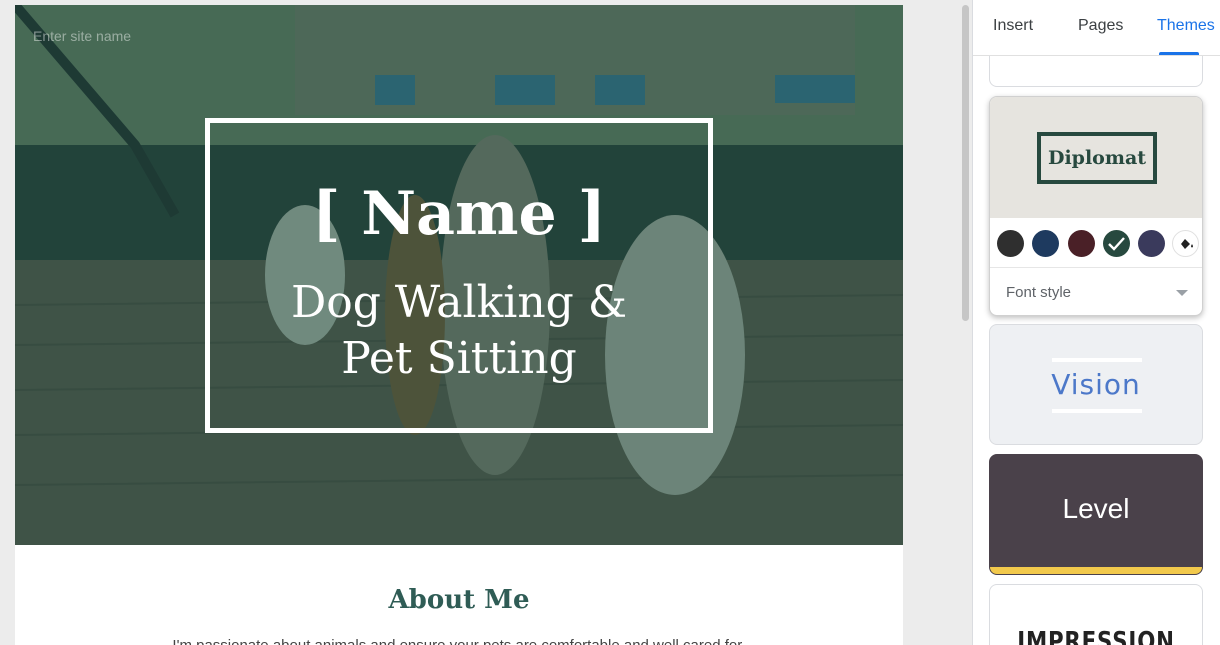  I want to click on theme-name-diplomat: Diplomat, so click(1097, 158).